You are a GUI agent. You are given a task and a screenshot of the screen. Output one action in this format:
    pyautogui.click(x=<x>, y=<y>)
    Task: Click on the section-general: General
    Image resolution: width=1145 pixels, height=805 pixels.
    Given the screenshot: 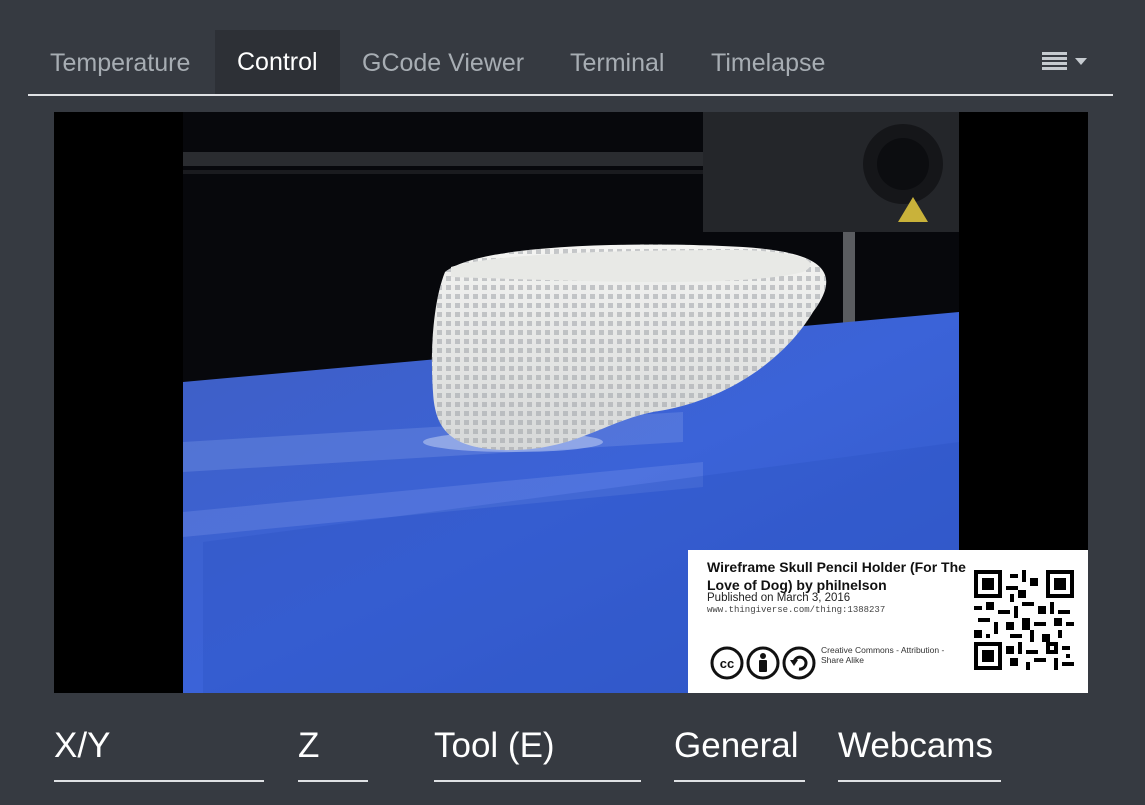 What is the action you would take?
    pyautogui.click(x=739, y=751)
    